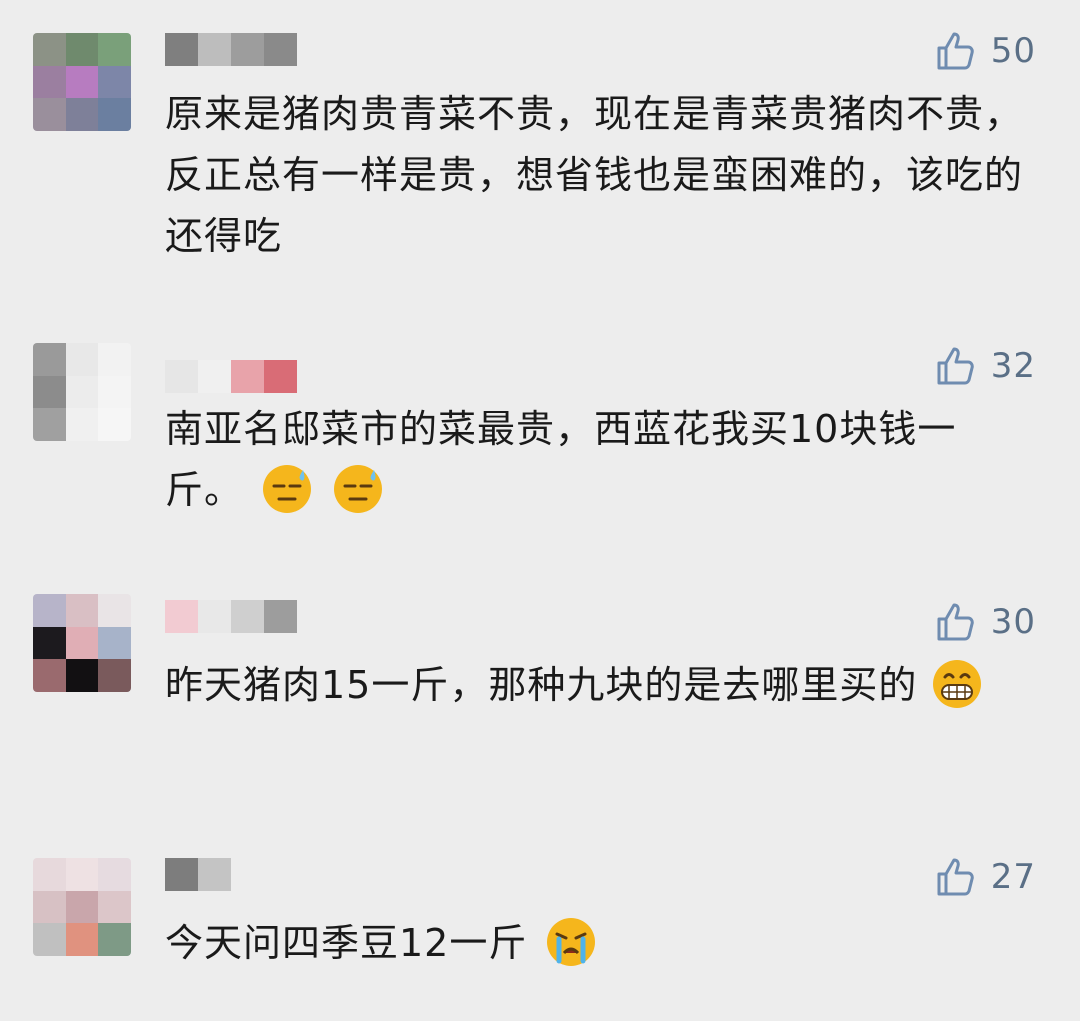 The height and width of the screenshot is (1021, 1080). What do you see at coordinates (541, 685) in the screenshot?
I see `comment-text-content: 昨天猪肉15一斤，那种九块的是去哪里买的` at bounding box center [541, 685].